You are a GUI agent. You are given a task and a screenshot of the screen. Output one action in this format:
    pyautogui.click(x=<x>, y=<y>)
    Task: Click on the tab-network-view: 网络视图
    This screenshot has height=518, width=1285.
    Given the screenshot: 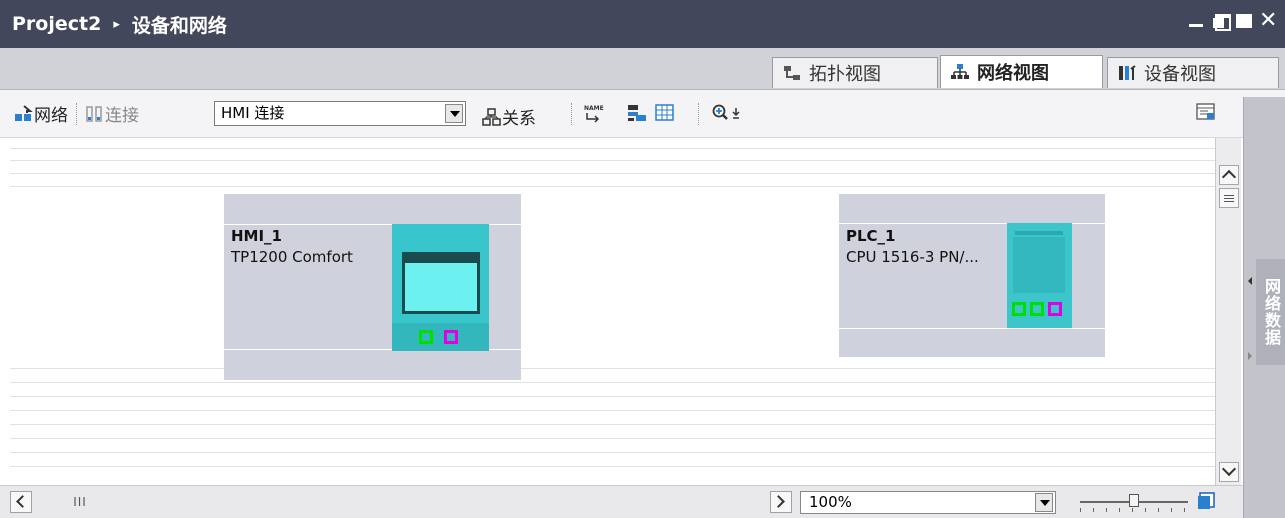 What is the action you would take?
    pyautogui.click(x=1021, y=71)
    